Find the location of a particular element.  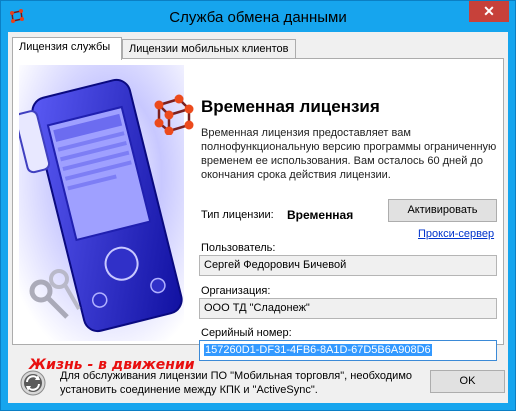

ok-button: OK is located at coordinates (467, 381).